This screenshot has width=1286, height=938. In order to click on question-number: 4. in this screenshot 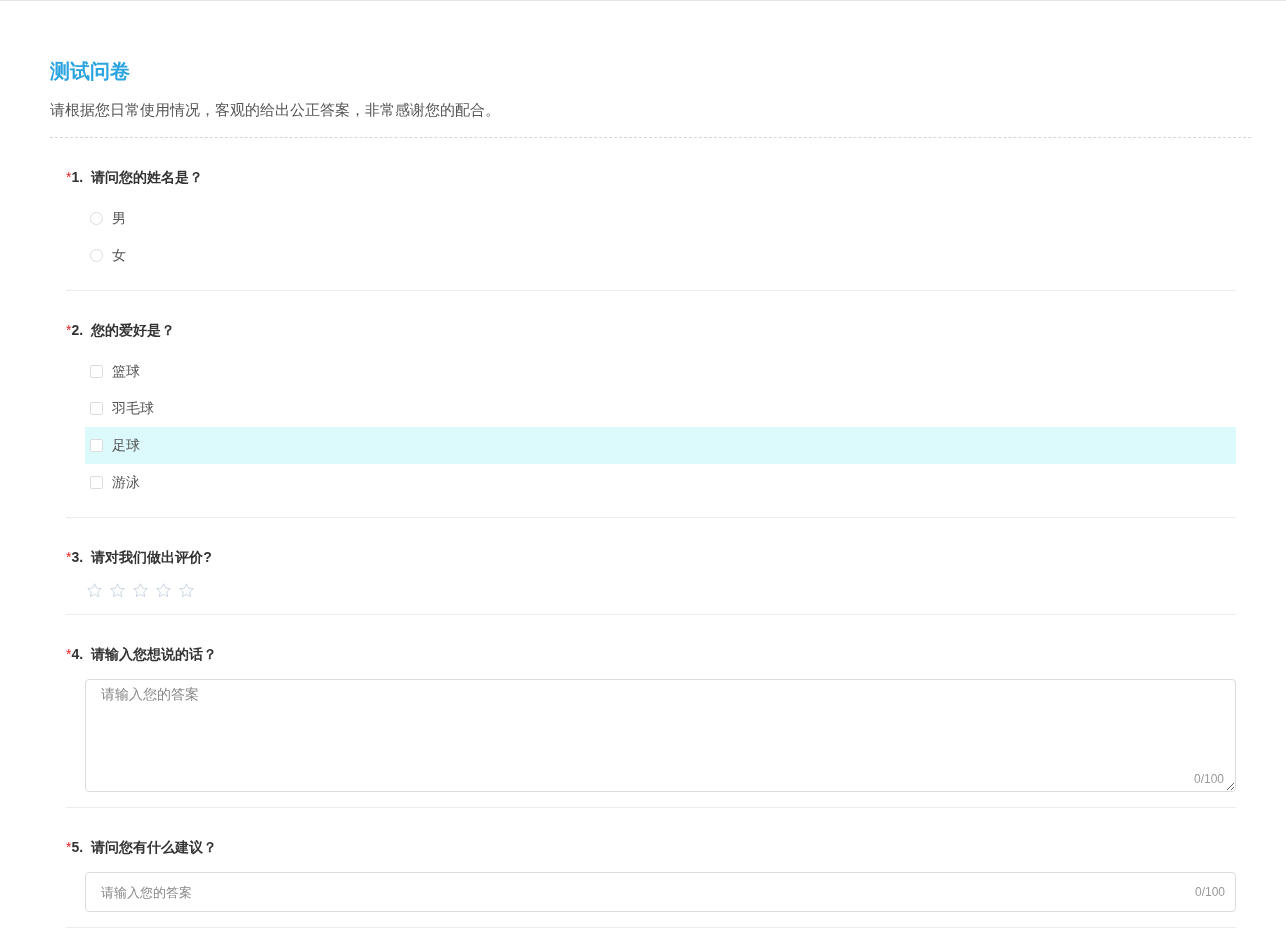, I will do `click(77, 654)`.